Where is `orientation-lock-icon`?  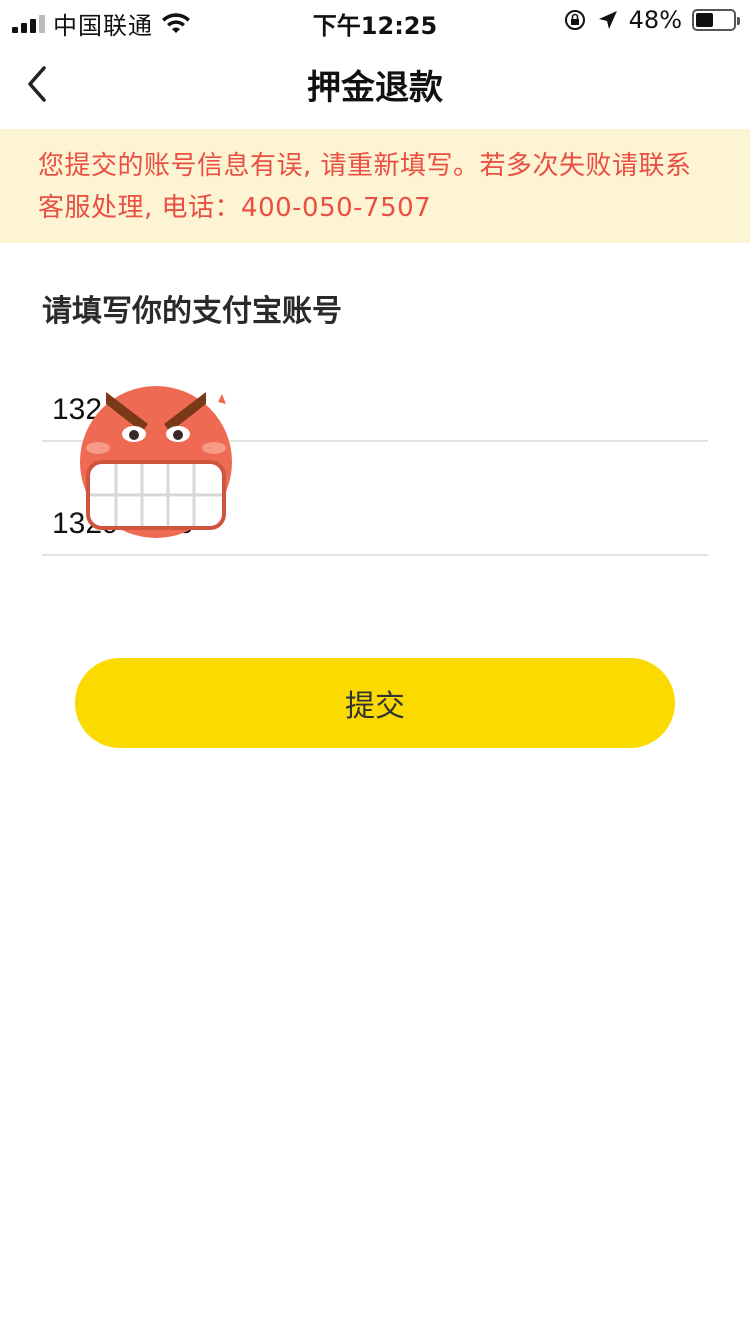
orientation-lock-icon is located at coordinates (574, 20).